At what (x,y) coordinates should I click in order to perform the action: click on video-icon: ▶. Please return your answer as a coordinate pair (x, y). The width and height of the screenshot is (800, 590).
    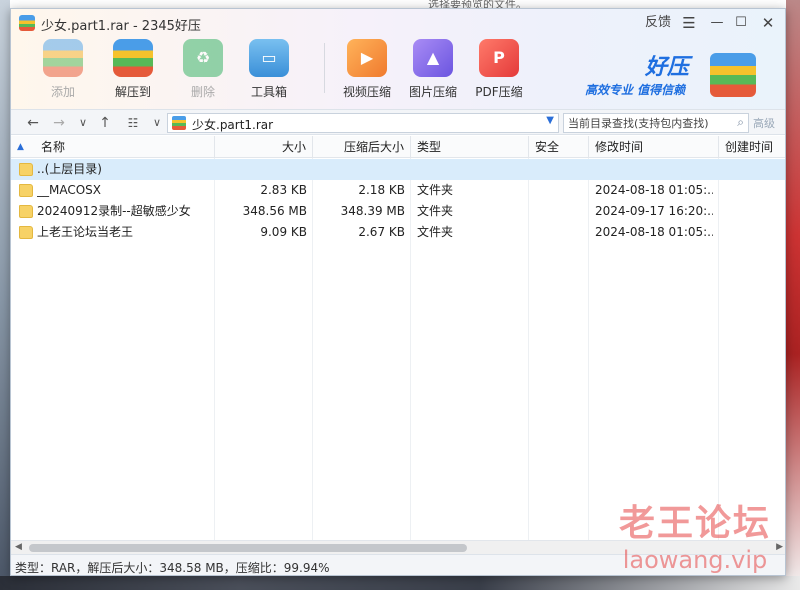
    Looking at the image, I should click on (367, 58).